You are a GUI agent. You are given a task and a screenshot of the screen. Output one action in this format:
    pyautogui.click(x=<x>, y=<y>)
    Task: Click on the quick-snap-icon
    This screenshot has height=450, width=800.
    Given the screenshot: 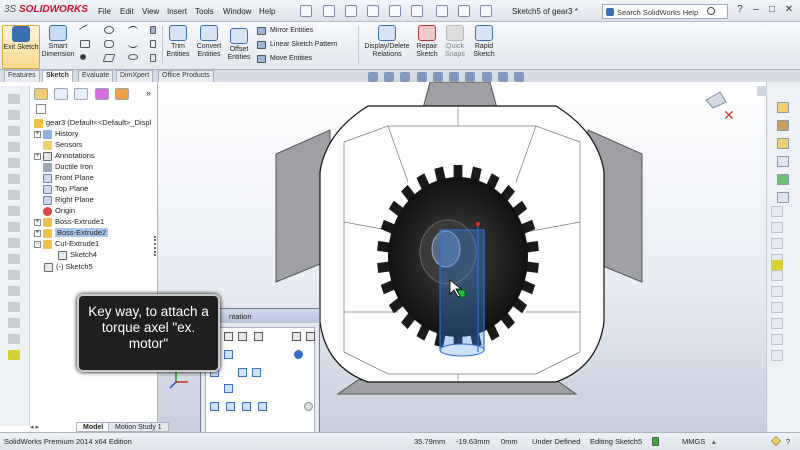 What is the action you would take?
    pyautogui.click(x=777, y=265)
    